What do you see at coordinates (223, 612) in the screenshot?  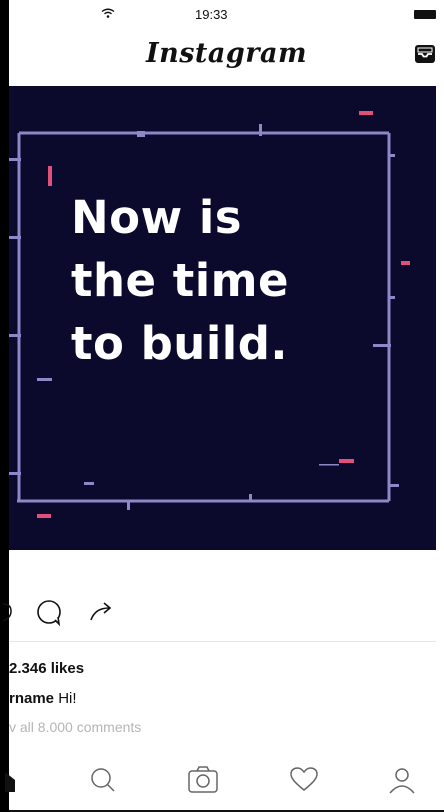 I see `post-actions` at bounding box center [223, 612].